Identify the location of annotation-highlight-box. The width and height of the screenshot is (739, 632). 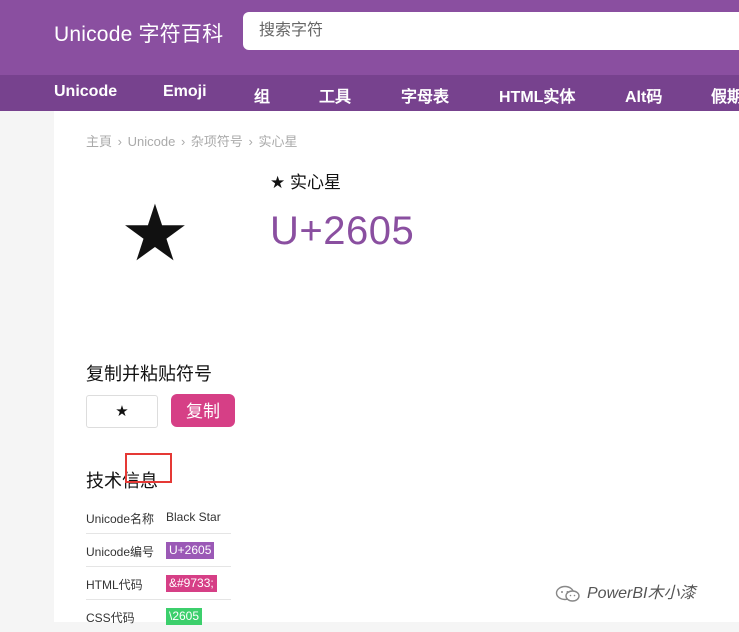
(148, 468).